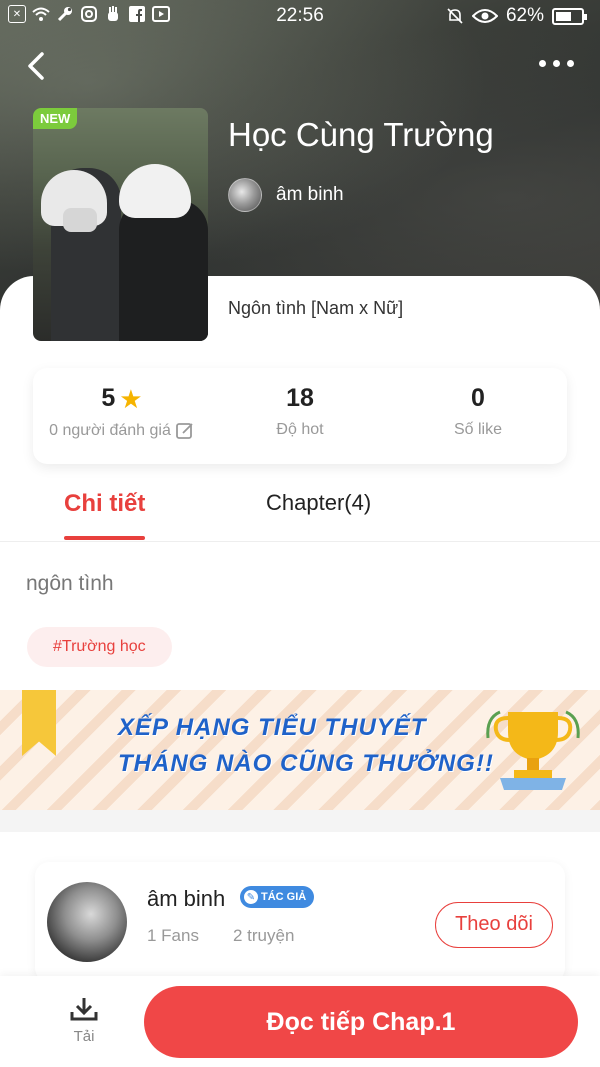 Image resolution: width=600 pixels, height=1067 pixels. I want to click on bottom-action-bar: Tải Đọc tiếp Chap.1, so click(300, 1021).